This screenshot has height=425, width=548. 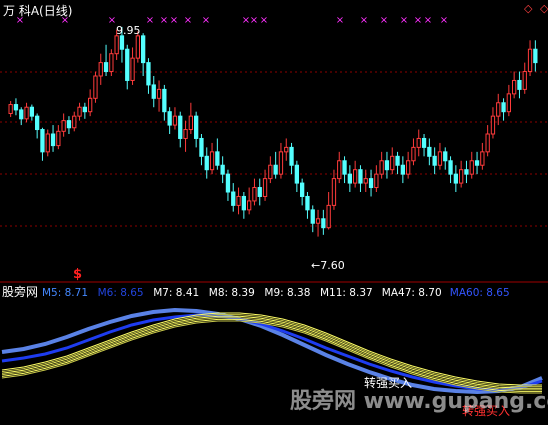 What do you see at coordinates (128, 30) in the screenshot?
I see `high-price-label: 9.95` at bounding box center [128, 30].